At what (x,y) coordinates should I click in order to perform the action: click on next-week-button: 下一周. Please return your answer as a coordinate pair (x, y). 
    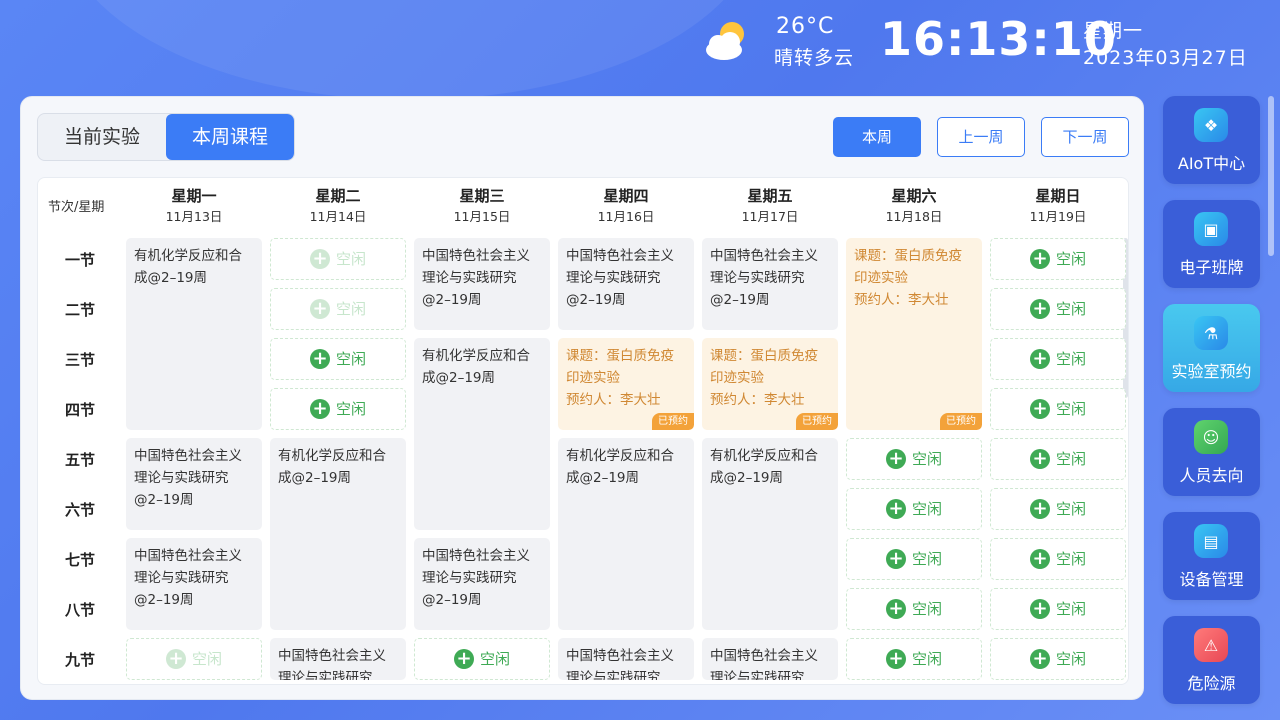
    Looking at the image, I should click on (1085, 137).